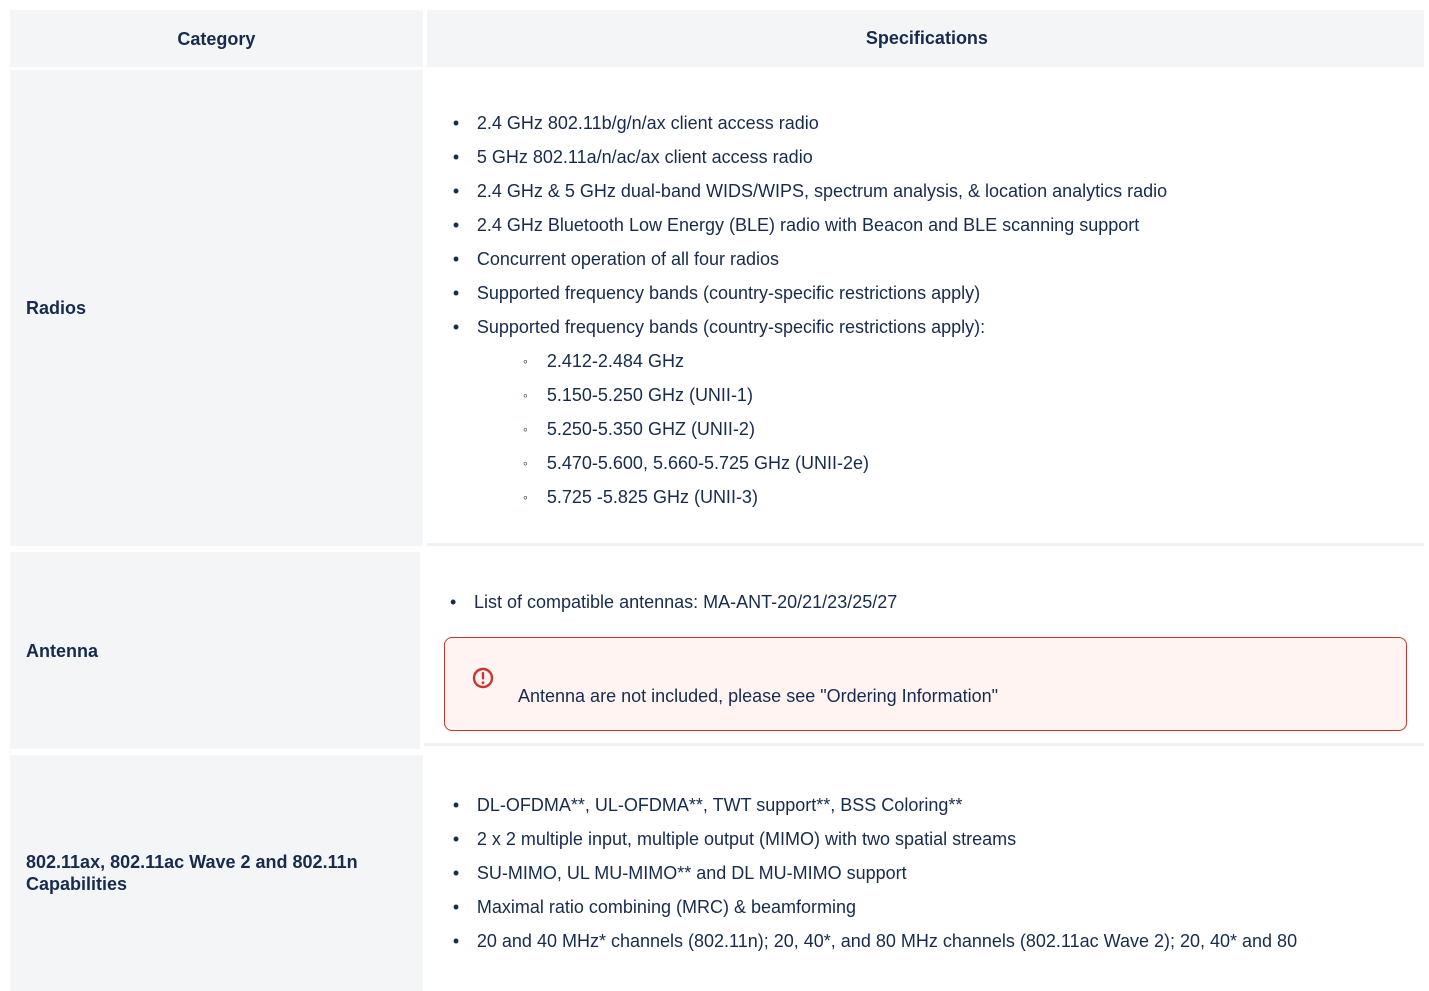 The image size is (1429, 991). Describe the element at coordinates (942, 361) in the screenshot. I see `sub-list-item: 2.412-2.484 GHz` at that location.